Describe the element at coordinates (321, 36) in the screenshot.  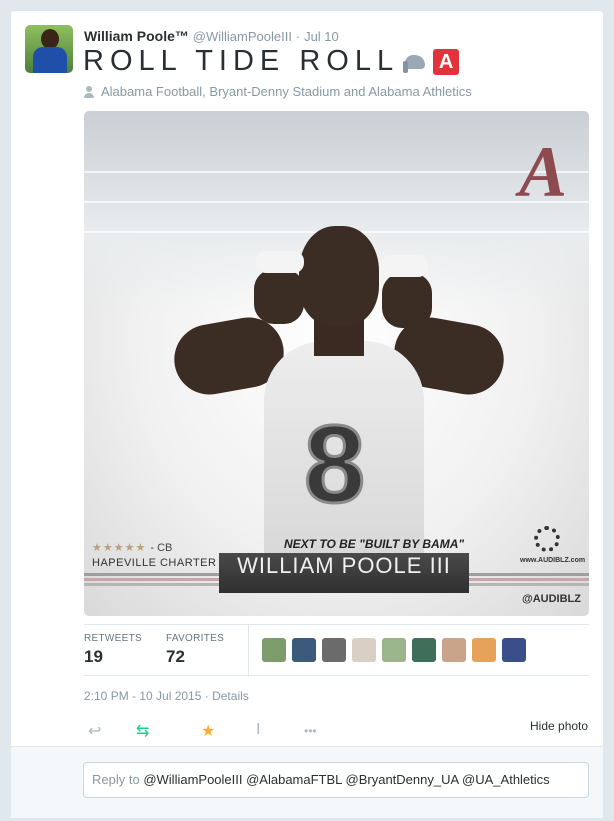
I see `tweet-time: Jul 10` at that location.